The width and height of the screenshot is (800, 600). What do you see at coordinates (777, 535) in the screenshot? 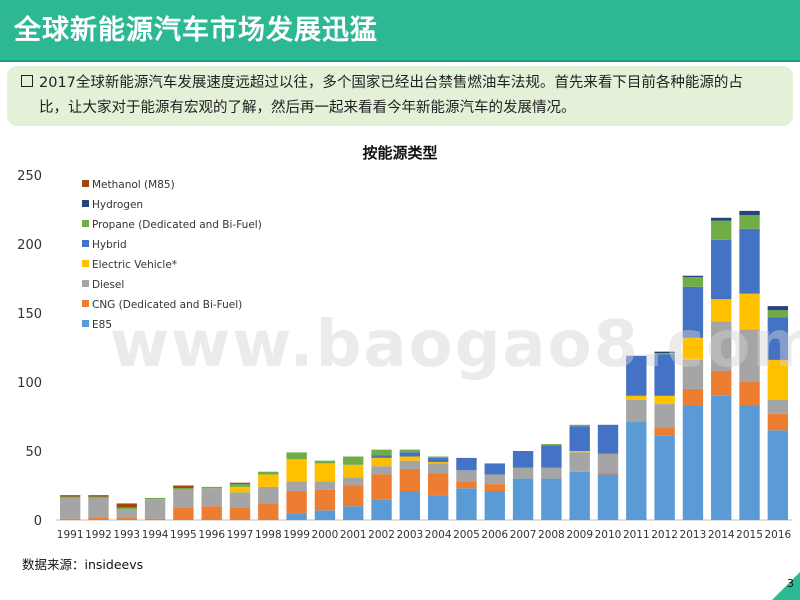
I see `x-tick-label: 2016` at bounding box center [777, 535].